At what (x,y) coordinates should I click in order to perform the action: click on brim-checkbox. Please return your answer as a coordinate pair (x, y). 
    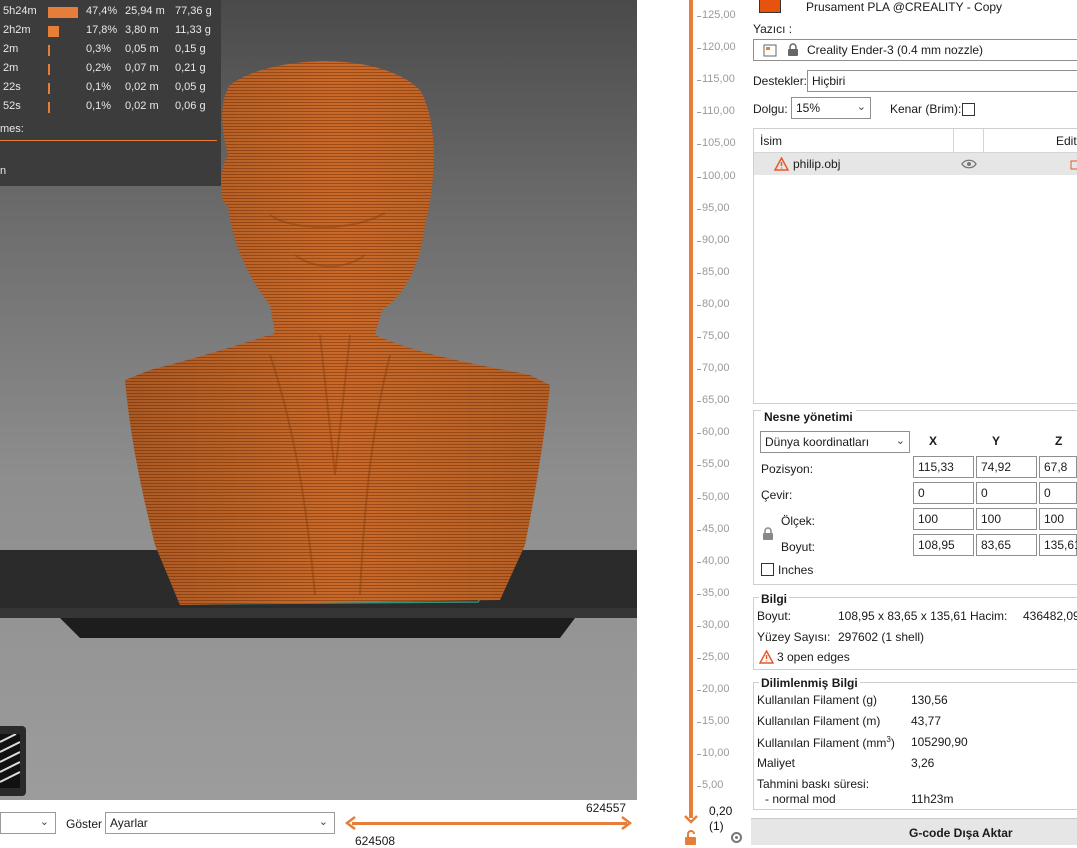
    Looking at the image, I should click on (968, 109).